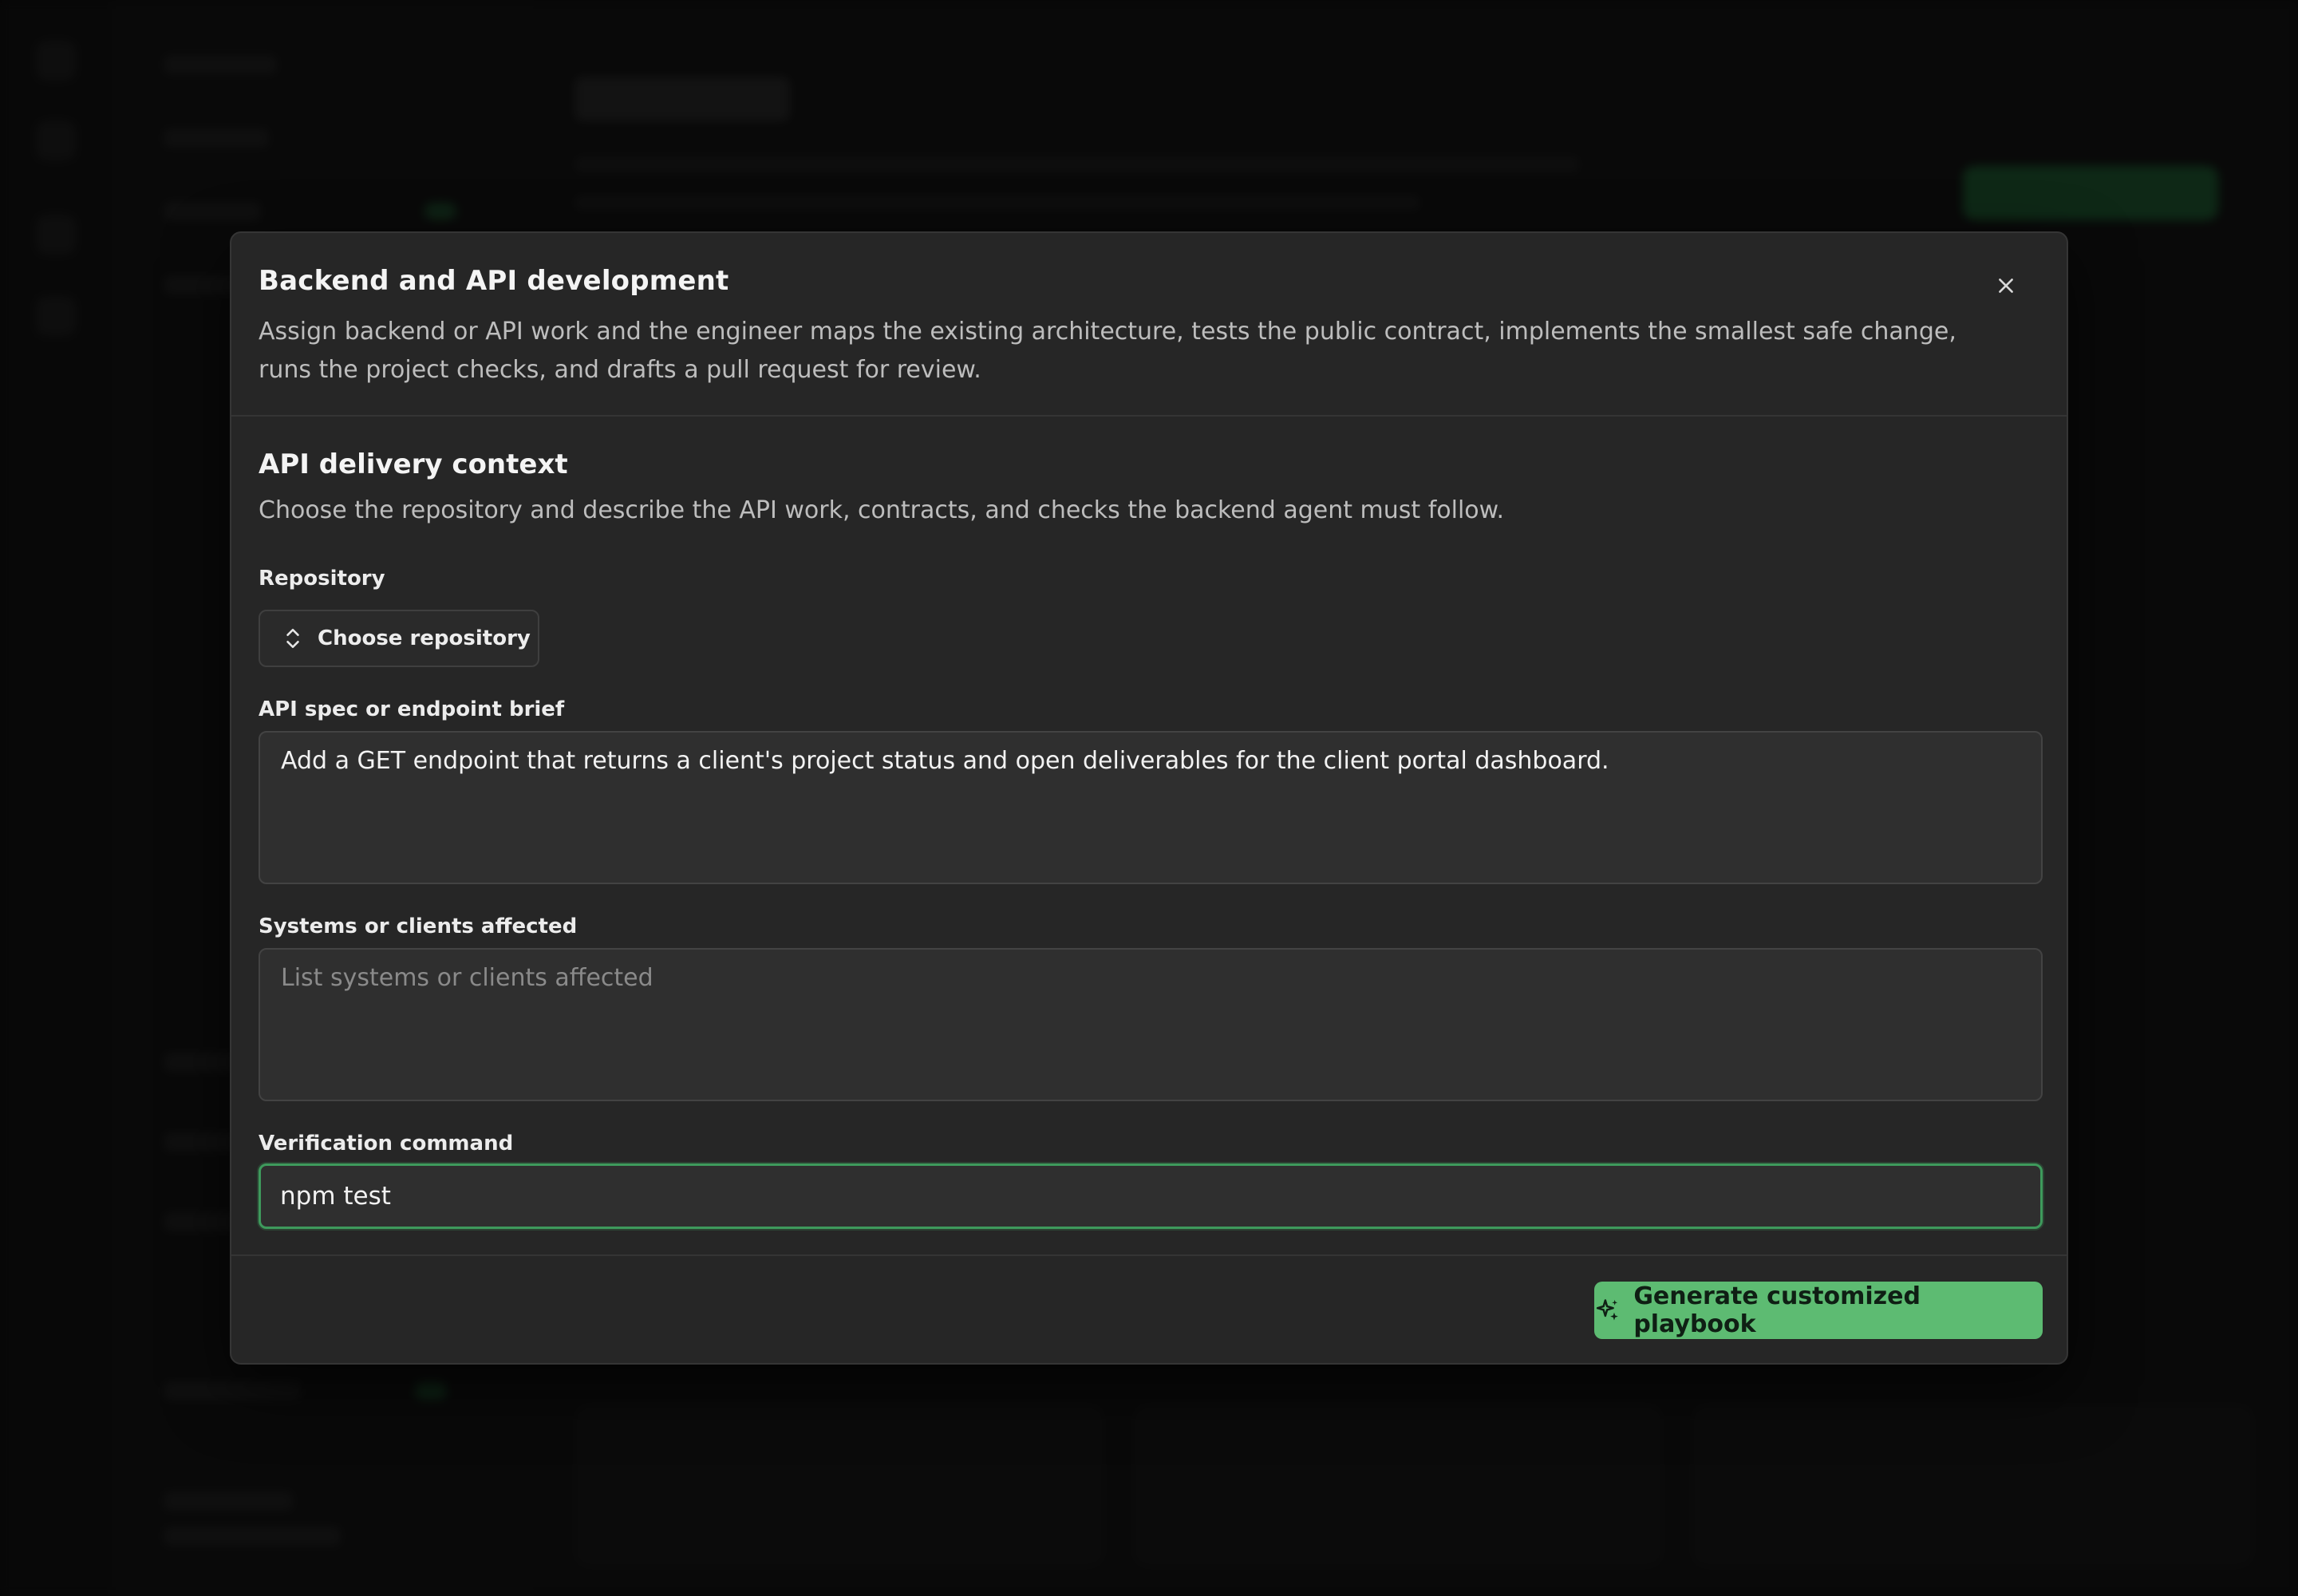 The width and height of the screenshot is (2298, 1596). I want to click on section-title: API delivery context, so click(414, 464).